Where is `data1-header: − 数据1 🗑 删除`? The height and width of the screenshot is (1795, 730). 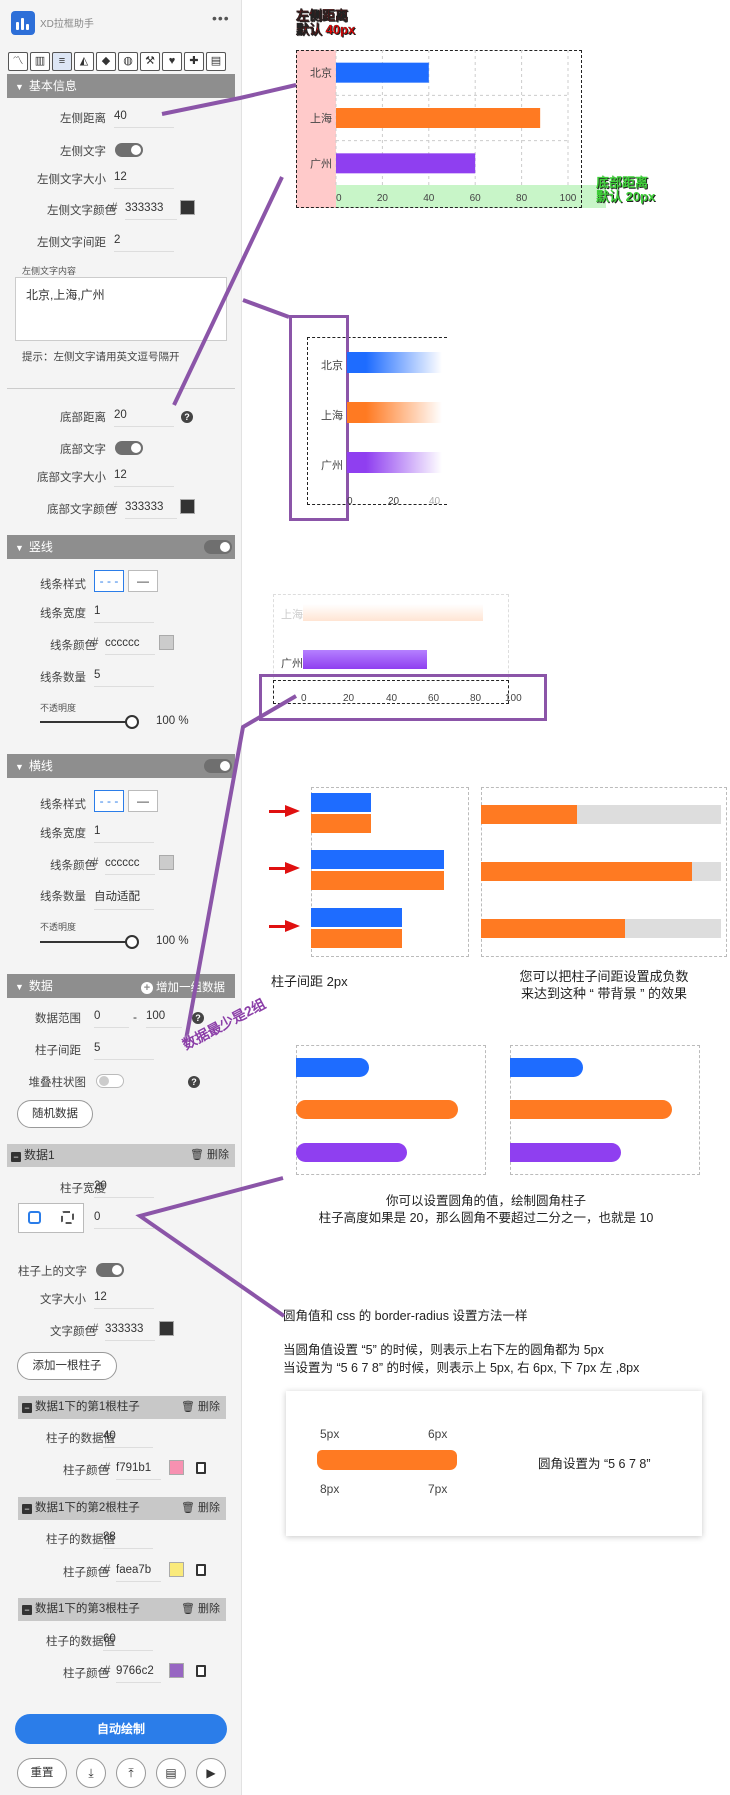
data1-header: − 数据1 🗑 删除 is located at coordinates (121, 1155).